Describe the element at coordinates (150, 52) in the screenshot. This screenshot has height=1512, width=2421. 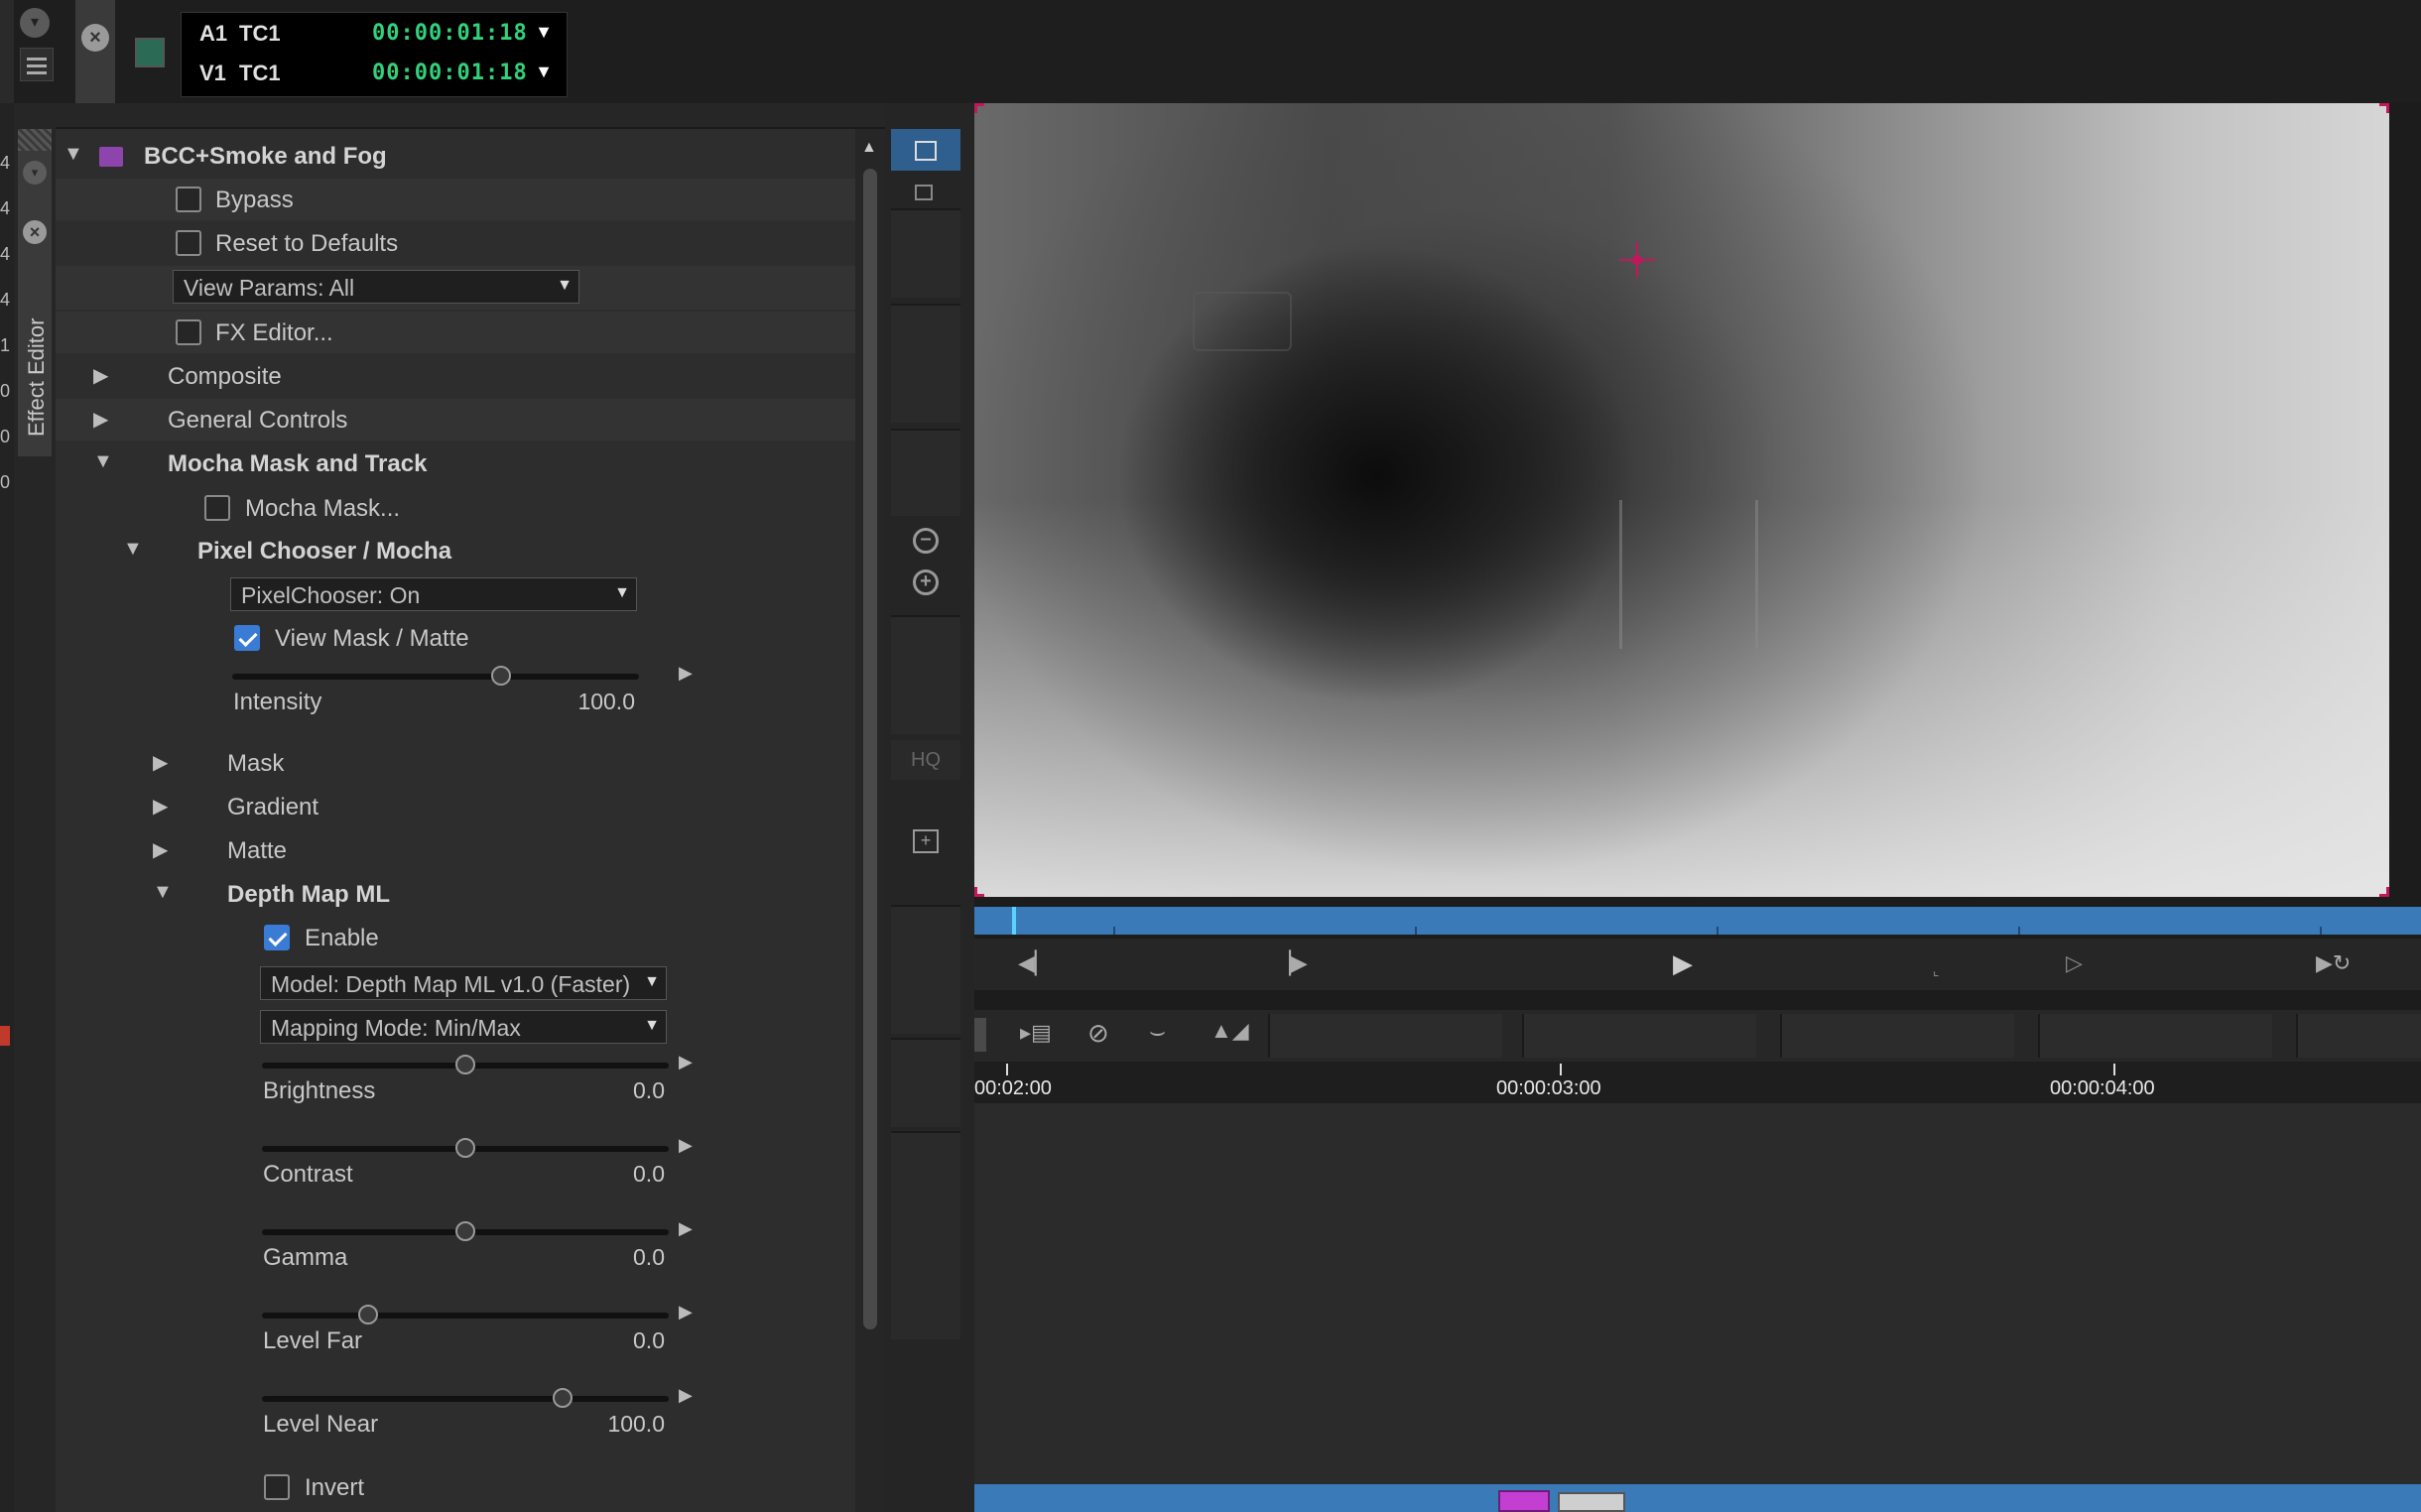
I see `monitor-icon` at that location.